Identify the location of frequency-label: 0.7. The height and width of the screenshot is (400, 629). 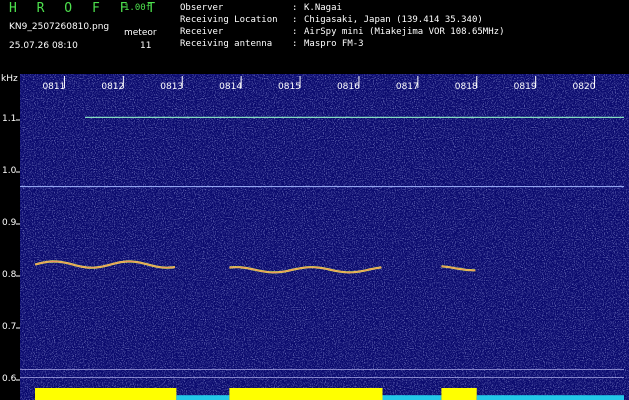
(9, 327).